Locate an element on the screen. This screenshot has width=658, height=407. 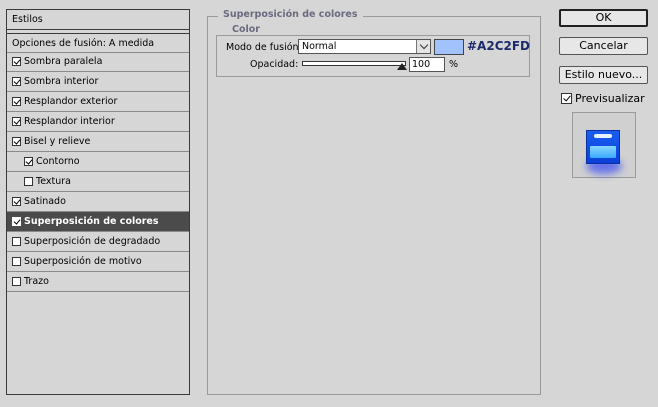
blend-options-label: Opciones de fusión: A medida is located at coordinates (83, 43).